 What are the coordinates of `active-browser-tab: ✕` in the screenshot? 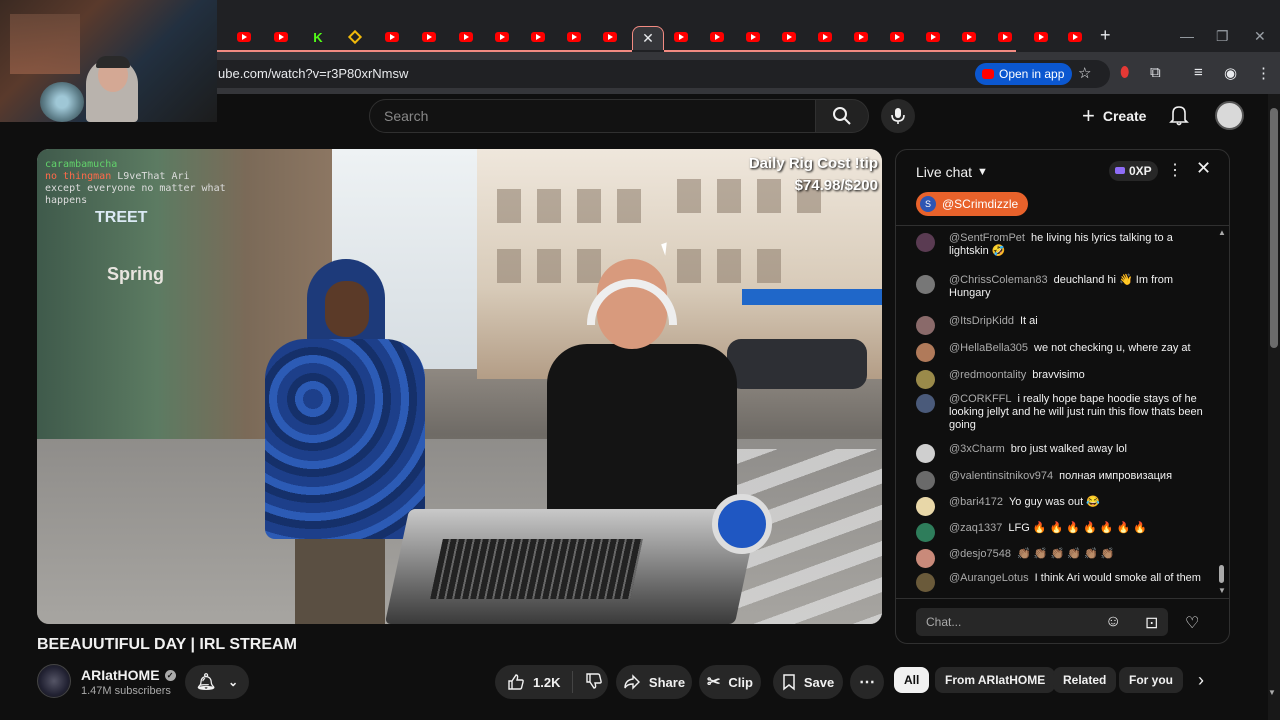 It's located at (648, 38).